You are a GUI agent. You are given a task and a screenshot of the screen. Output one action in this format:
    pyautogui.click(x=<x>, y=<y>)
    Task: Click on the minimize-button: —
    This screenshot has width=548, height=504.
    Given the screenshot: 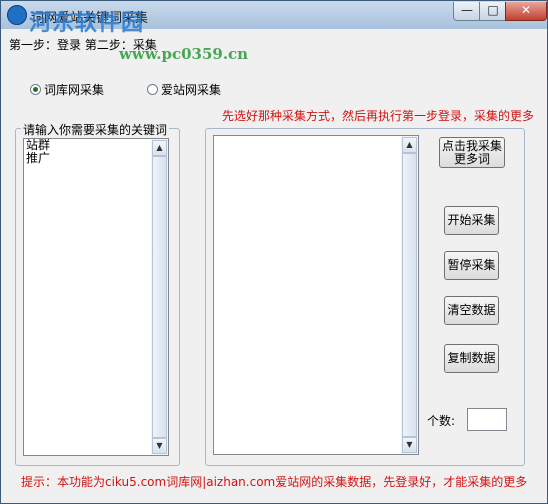 What is the action you would take?
    pyautogui.click(x=467, y=11)
    